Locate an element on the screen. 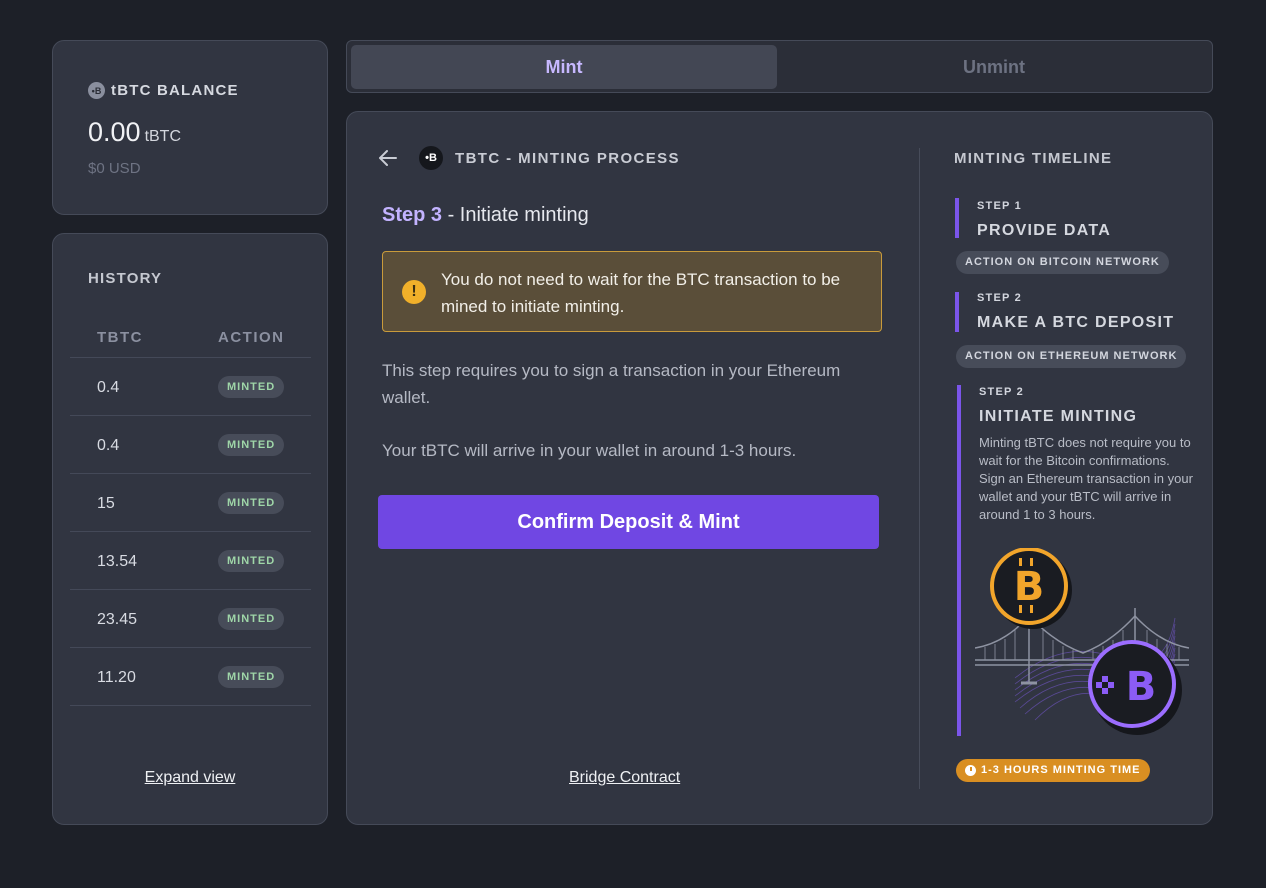 This screenshot has width=1266, height=888. table-row: 11.20 MINTED is located at coordinates (190, 677).